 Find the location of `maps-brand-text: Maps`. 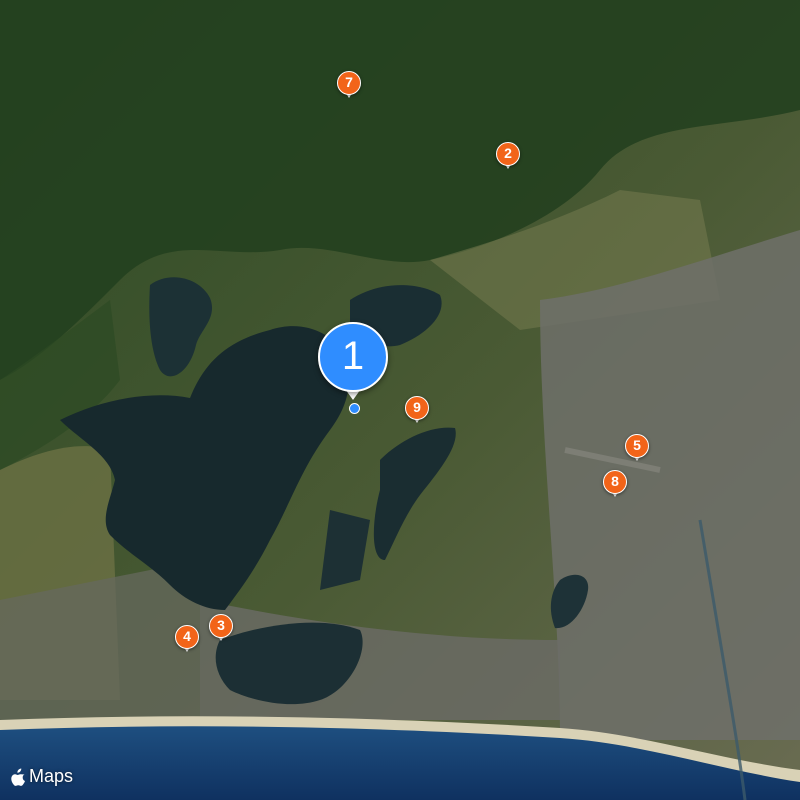

maps-brand-text: Maps is located at coordinates (51, 776).